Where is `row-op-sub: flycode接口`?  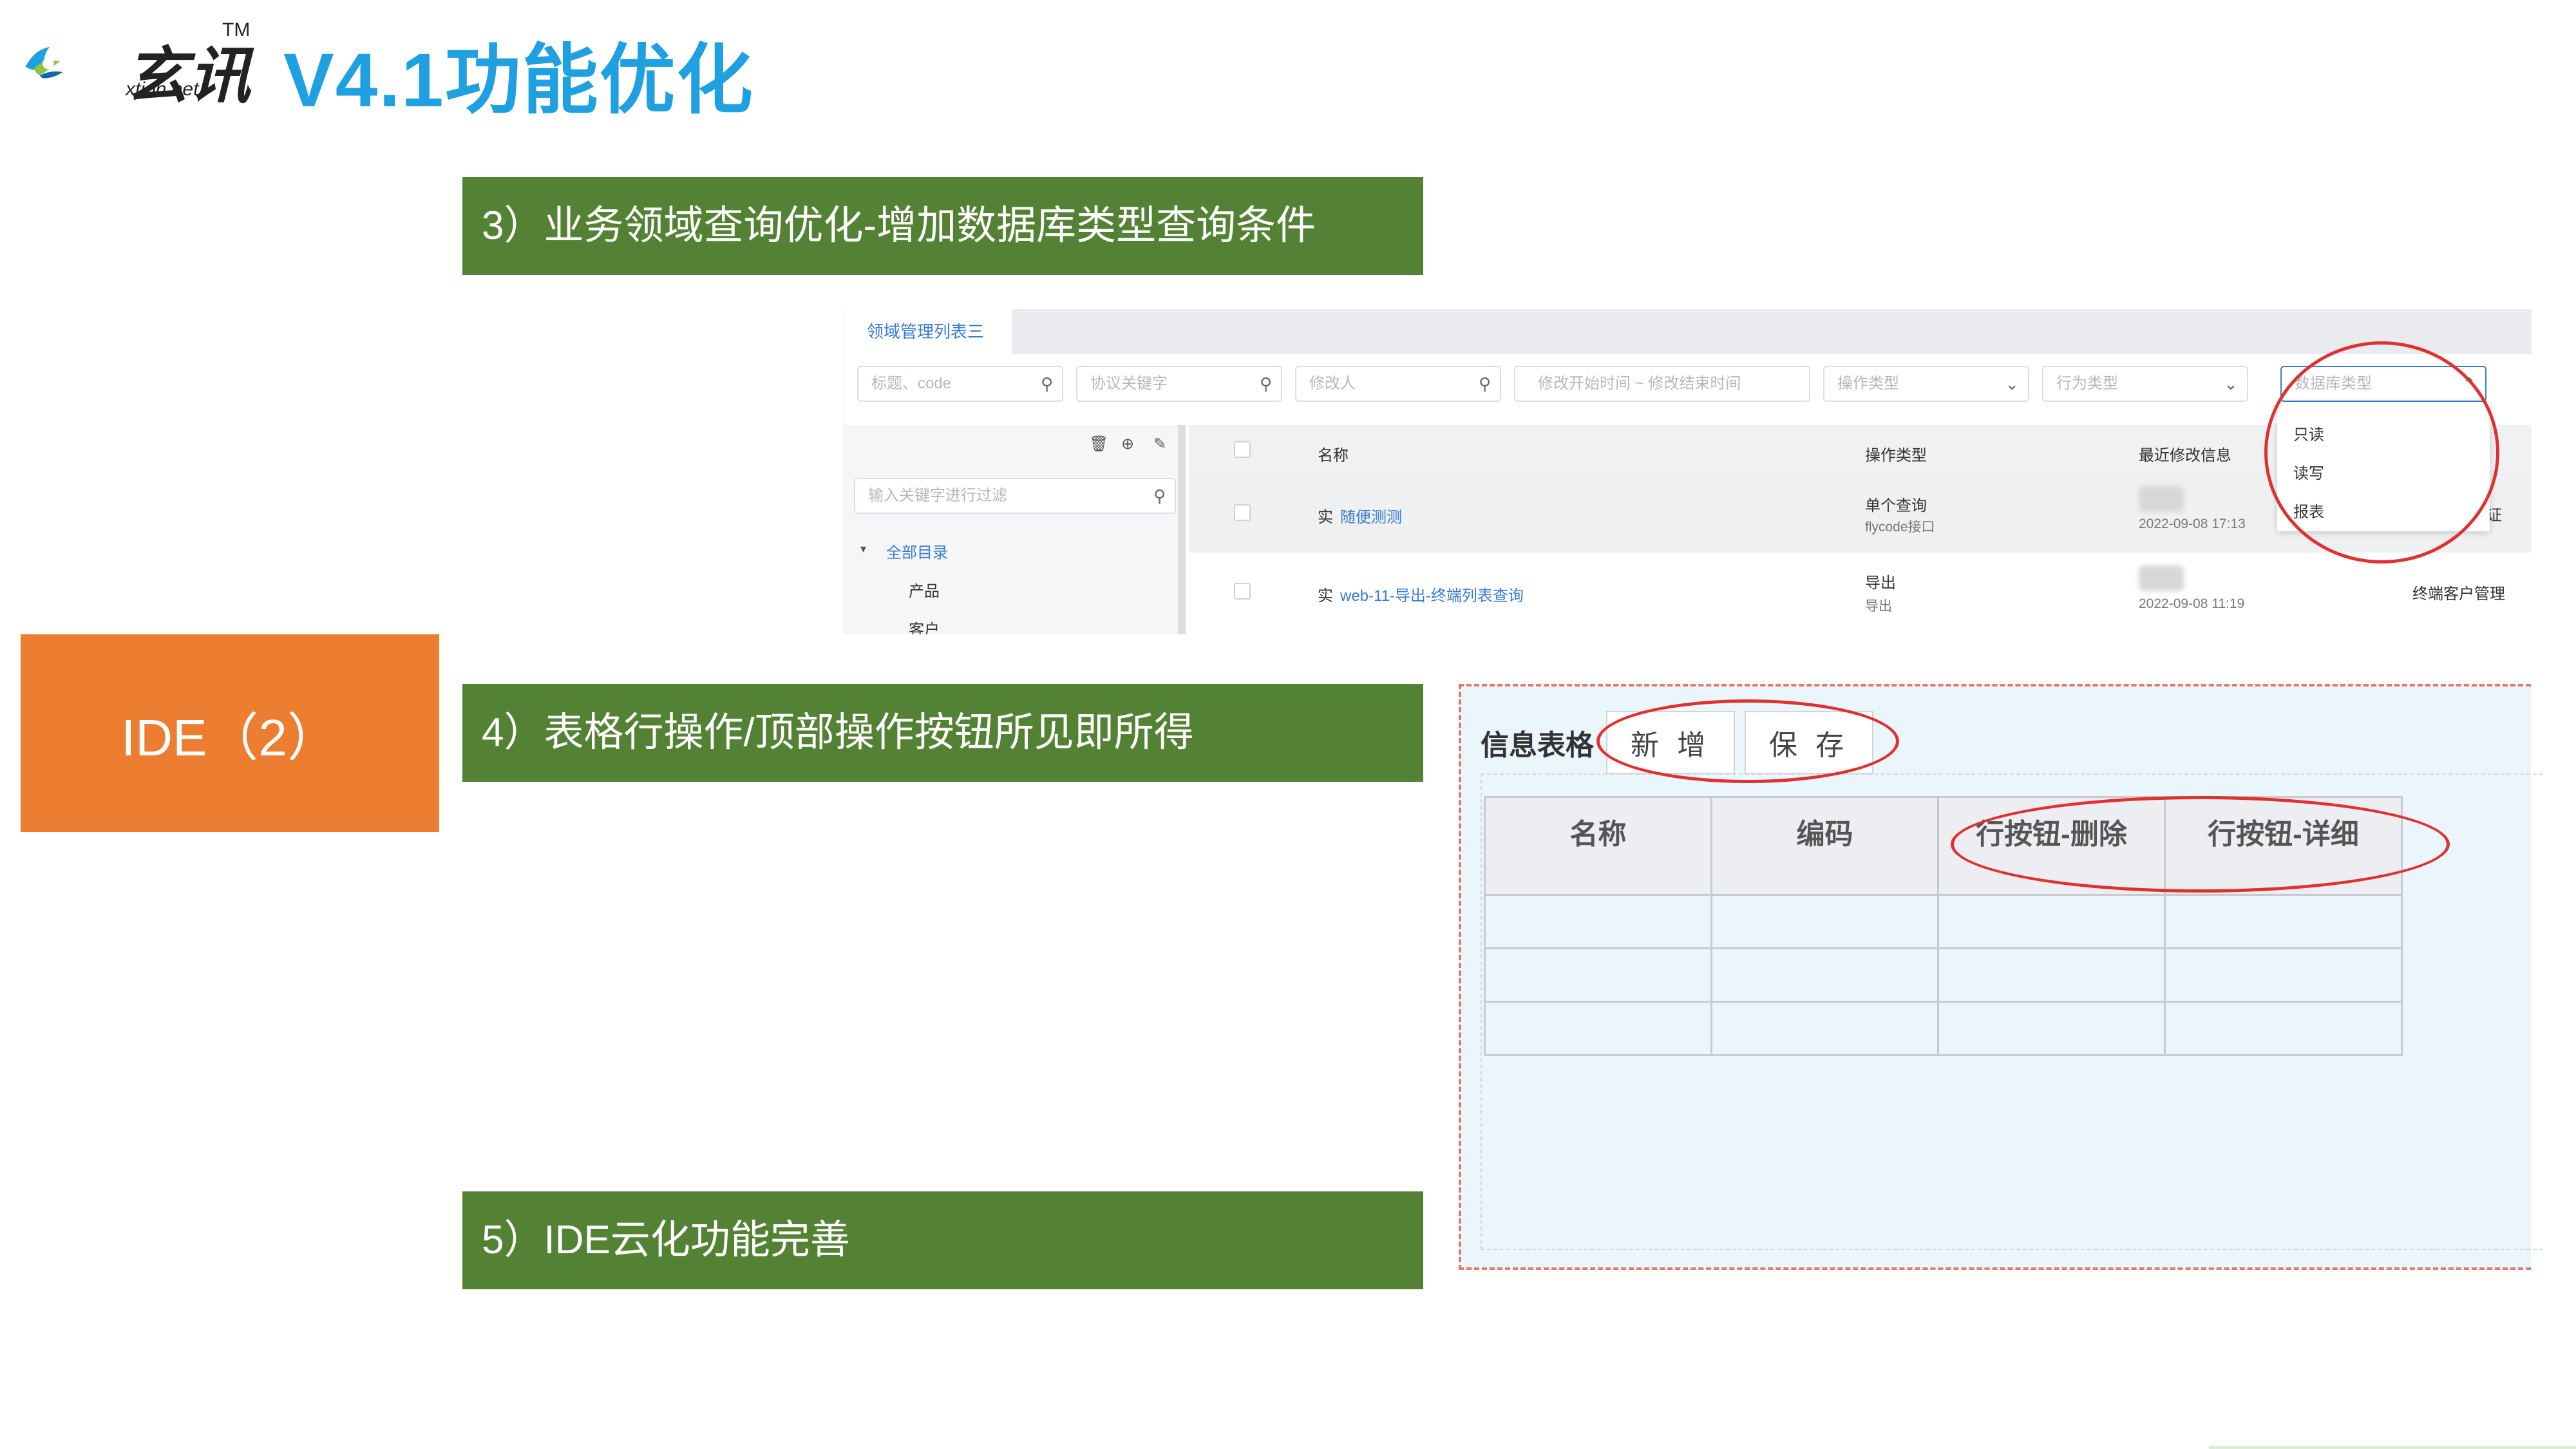
row-op-sub: flycode接口 is located at coordinates (1900, 527).